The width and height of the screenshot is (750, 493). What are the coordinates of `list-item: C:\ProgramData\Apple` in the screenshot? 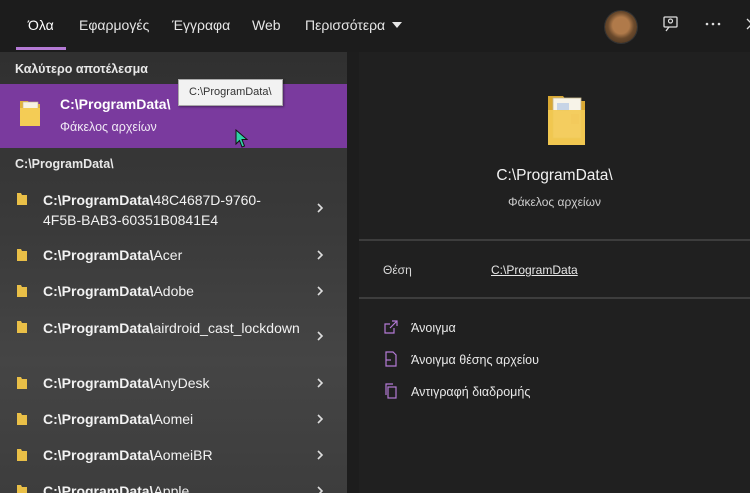 It's located at (173, 486).